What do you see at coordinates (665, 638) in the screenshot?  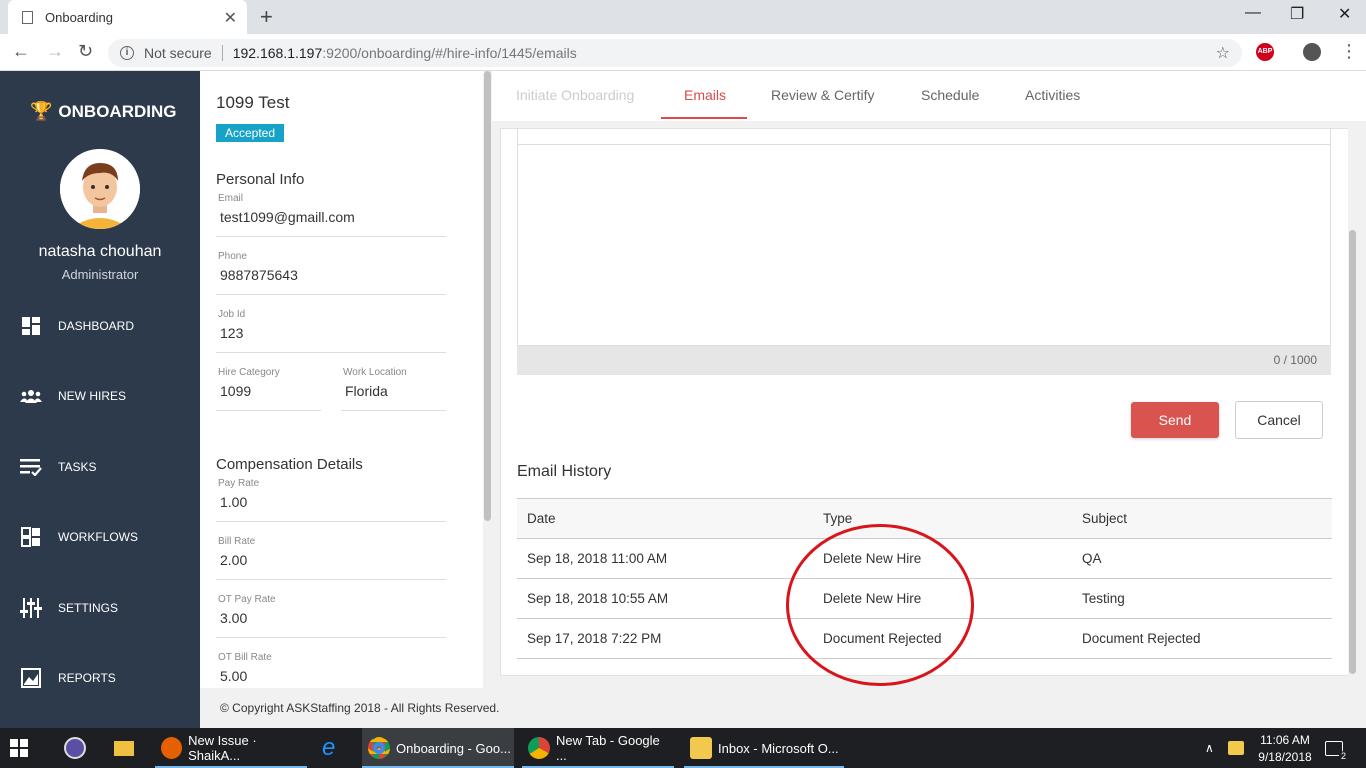 I see `cell-date: Sep 17, 2018 7:22 PM` at bounding box center [665, 638].